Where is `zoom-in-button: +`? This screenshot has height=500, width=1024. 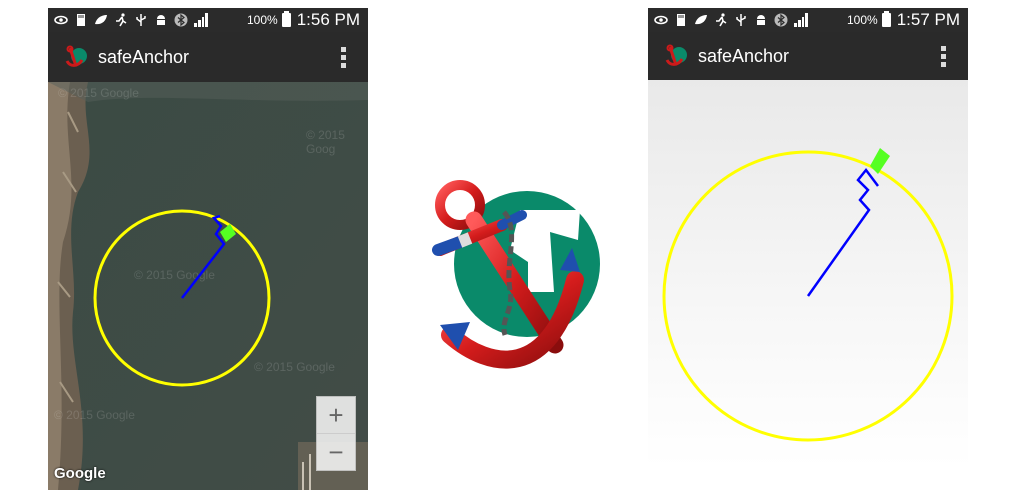
zoom-in-button: + is located at coordinates (336, 415).